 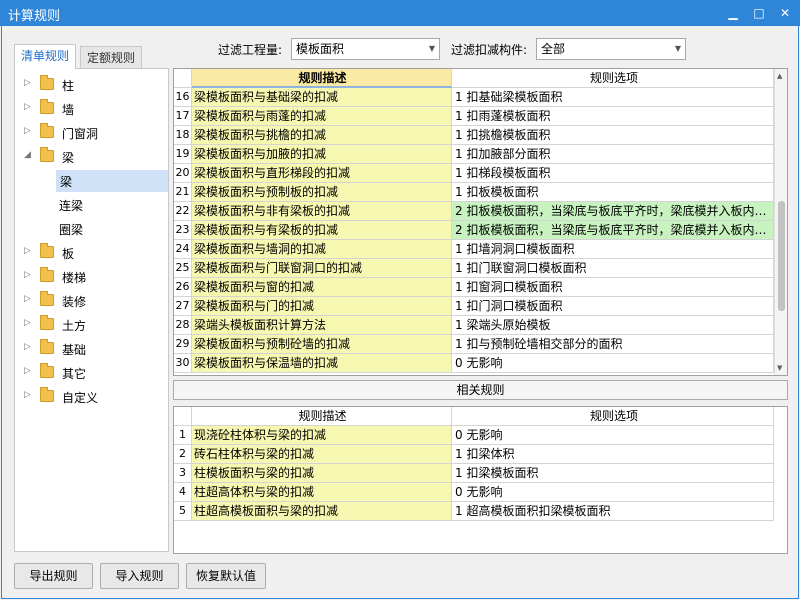 I want to click on scroll-down-icon: ▼, so click(x=779, y=368).